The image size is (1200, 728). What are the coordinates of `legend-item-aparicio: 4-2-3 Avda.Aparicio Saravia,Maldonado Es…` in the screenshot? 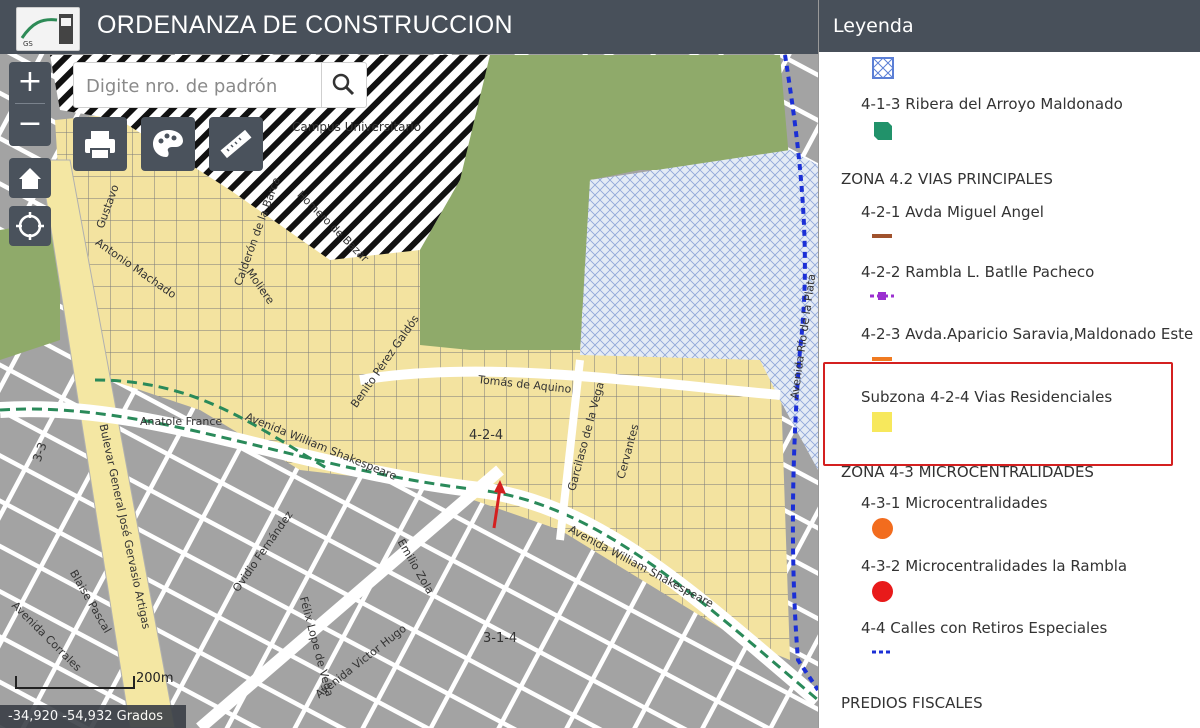 It's located at (1027, 334).